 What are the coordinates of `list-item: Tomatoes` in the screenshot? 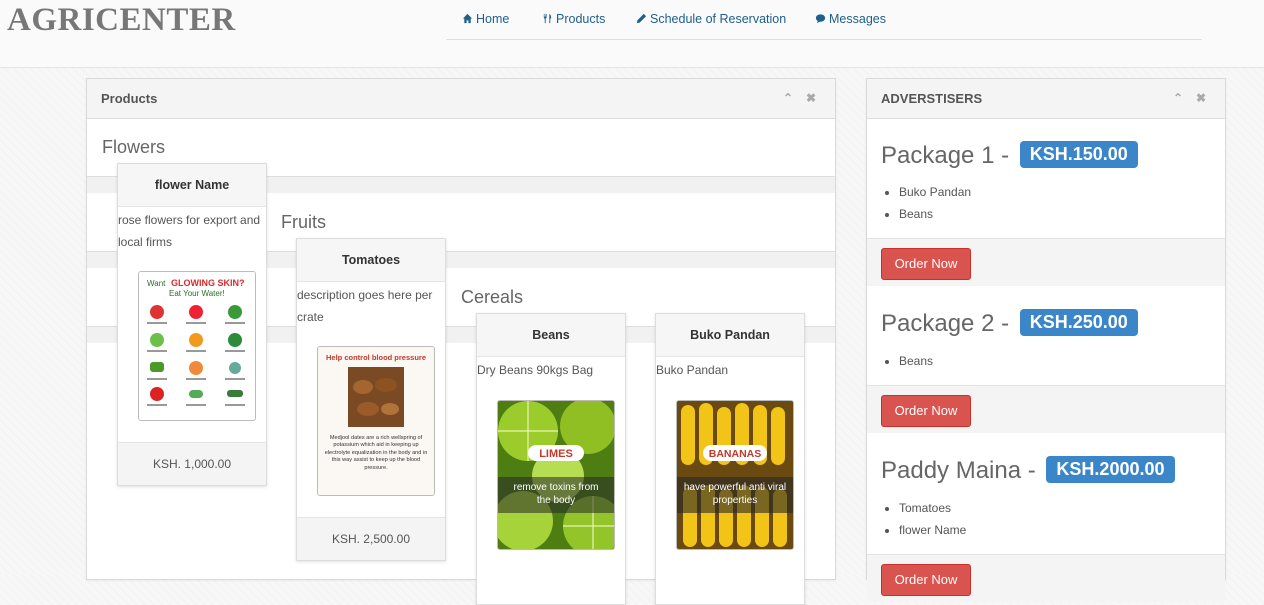 It's located at (932, 508).